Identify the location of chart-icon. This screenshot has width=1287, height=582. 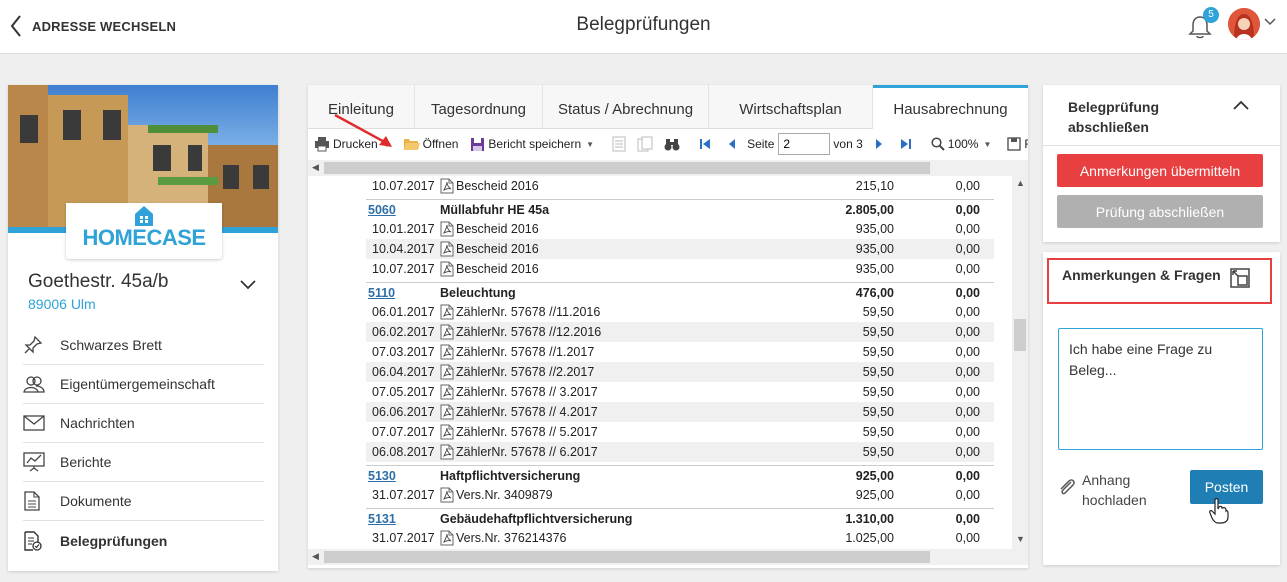
(34, 462).